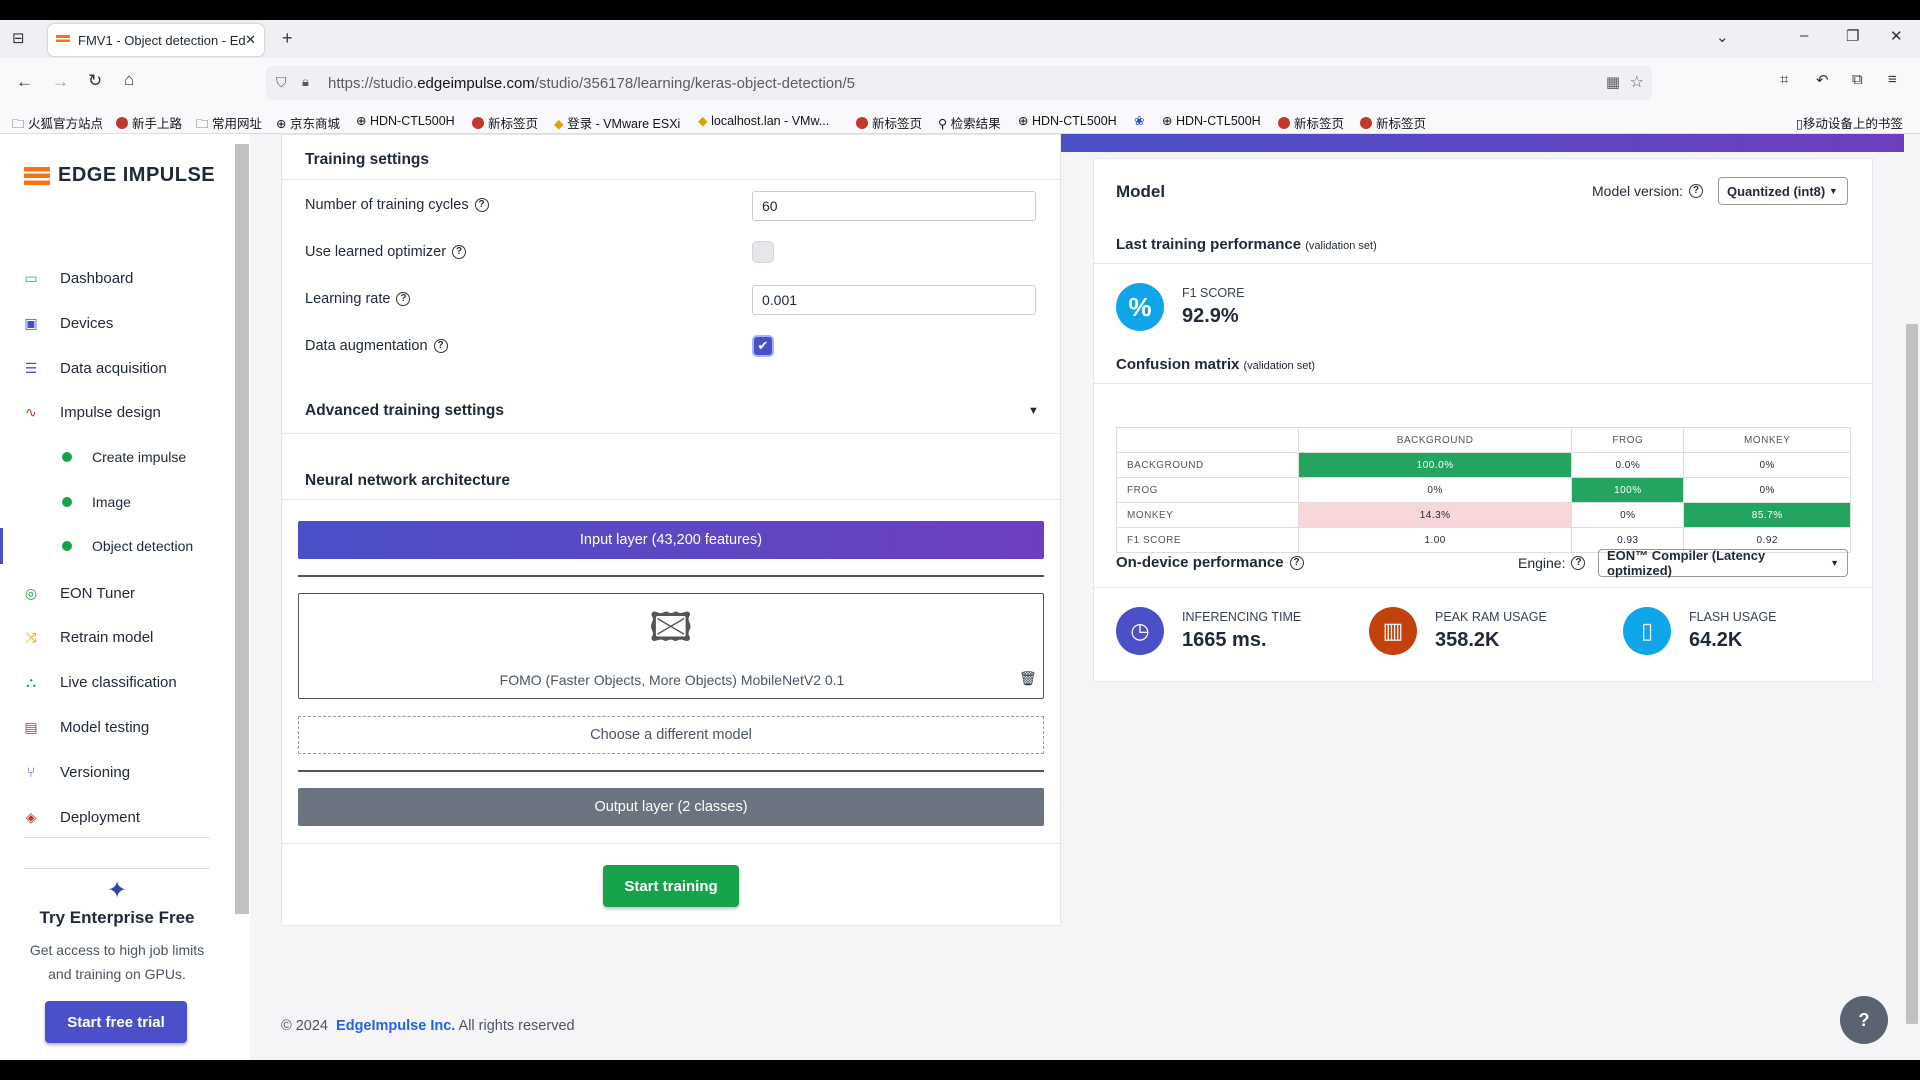 The image size is (1920, 1080). I want to click on close-tab-icon: ✕, so click(250, 40).